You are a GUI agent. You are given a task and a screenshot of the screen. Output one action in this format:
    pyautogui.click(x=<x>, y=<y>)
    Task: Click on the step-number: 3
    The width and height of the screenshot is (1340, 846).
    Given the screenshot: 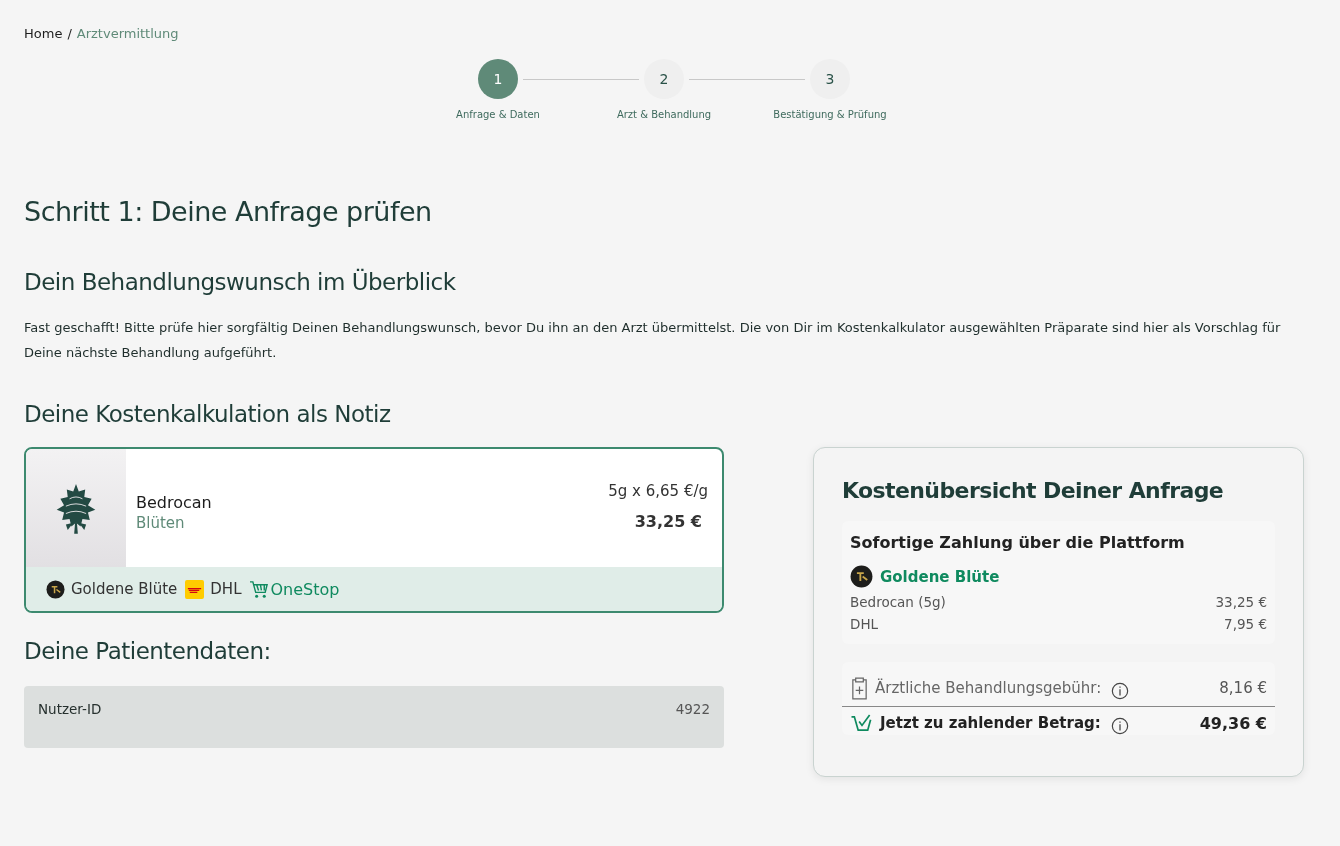 What is the action you would take?
    pyautogui.click(x=830, y=79)
    